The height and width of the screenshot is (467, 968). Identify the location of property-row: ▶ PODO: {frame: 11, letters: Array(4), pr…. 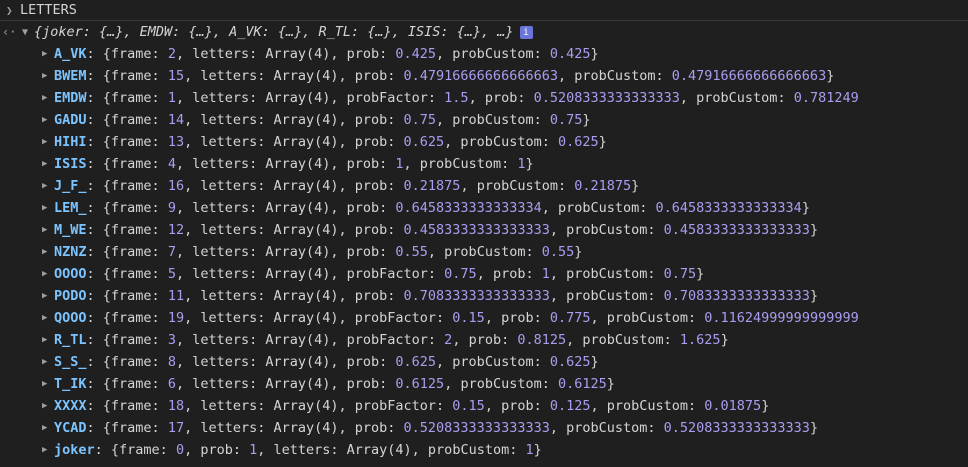
(484, 296).